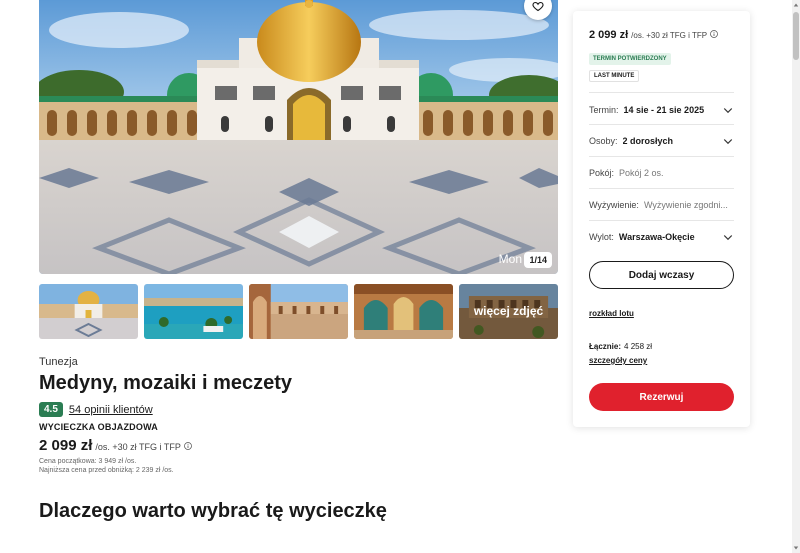  I want to click on thumbnail-mosque, so click(88, 311).